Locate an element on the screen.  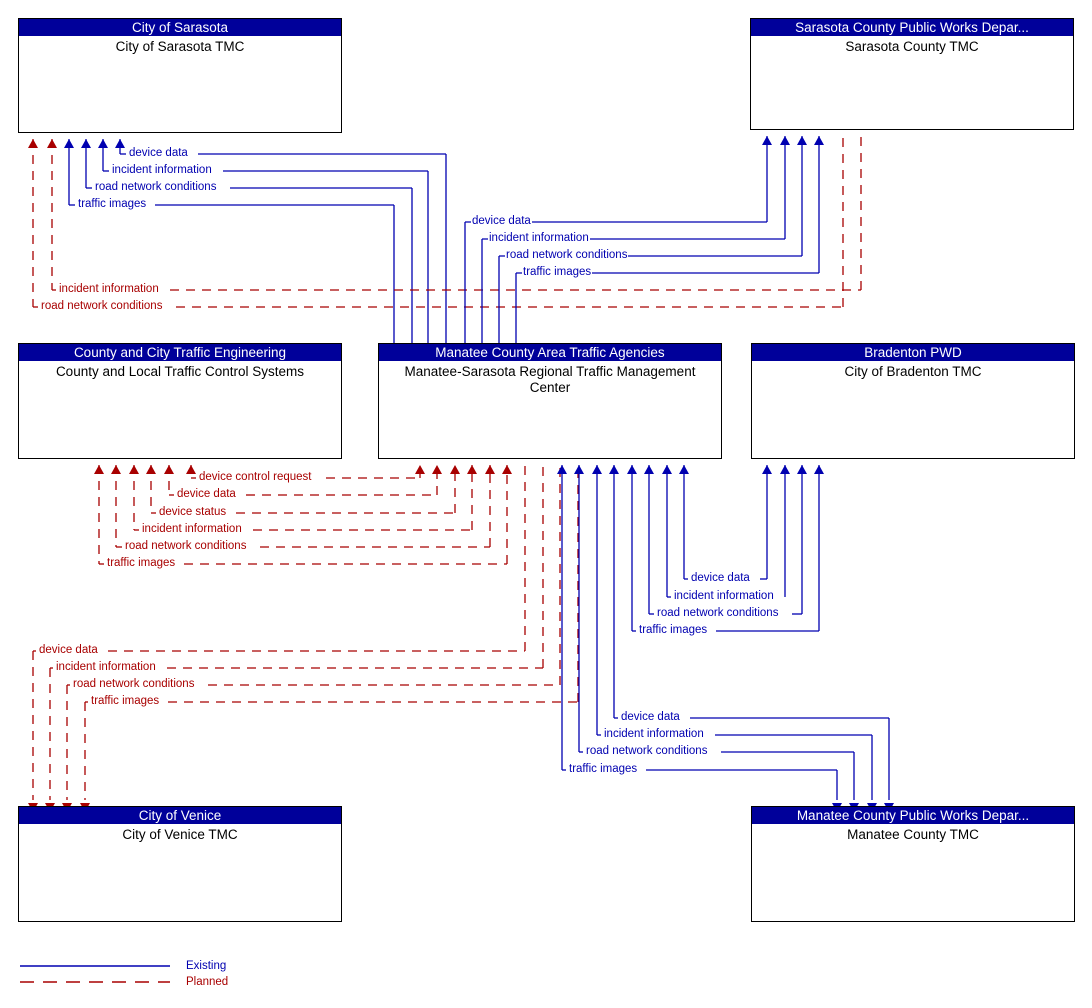
legend: Existing Planned is located at coordinates (158, 975).